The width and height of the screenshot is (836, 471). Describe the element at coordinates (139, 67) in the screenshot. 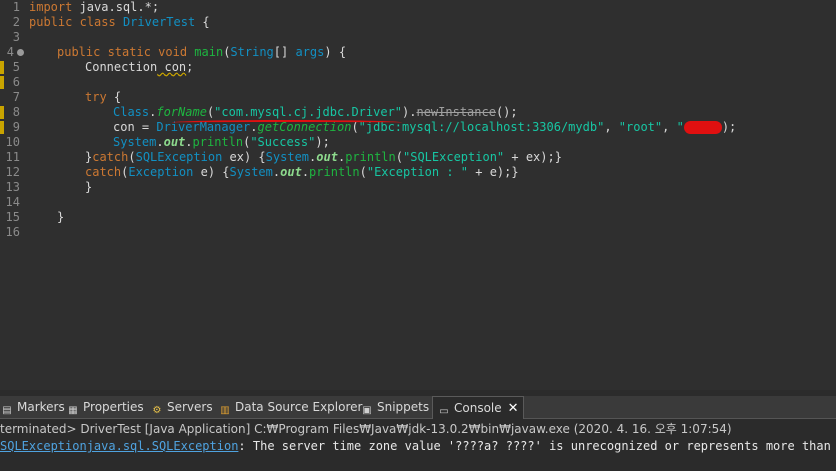

I see `code-line: Connection con;` at that location.